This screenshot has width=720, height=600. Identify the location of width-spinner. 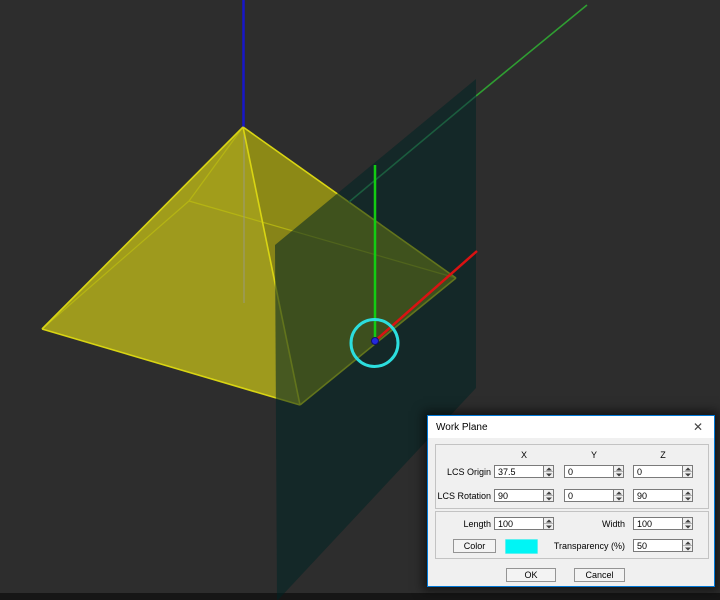
(687, 523).